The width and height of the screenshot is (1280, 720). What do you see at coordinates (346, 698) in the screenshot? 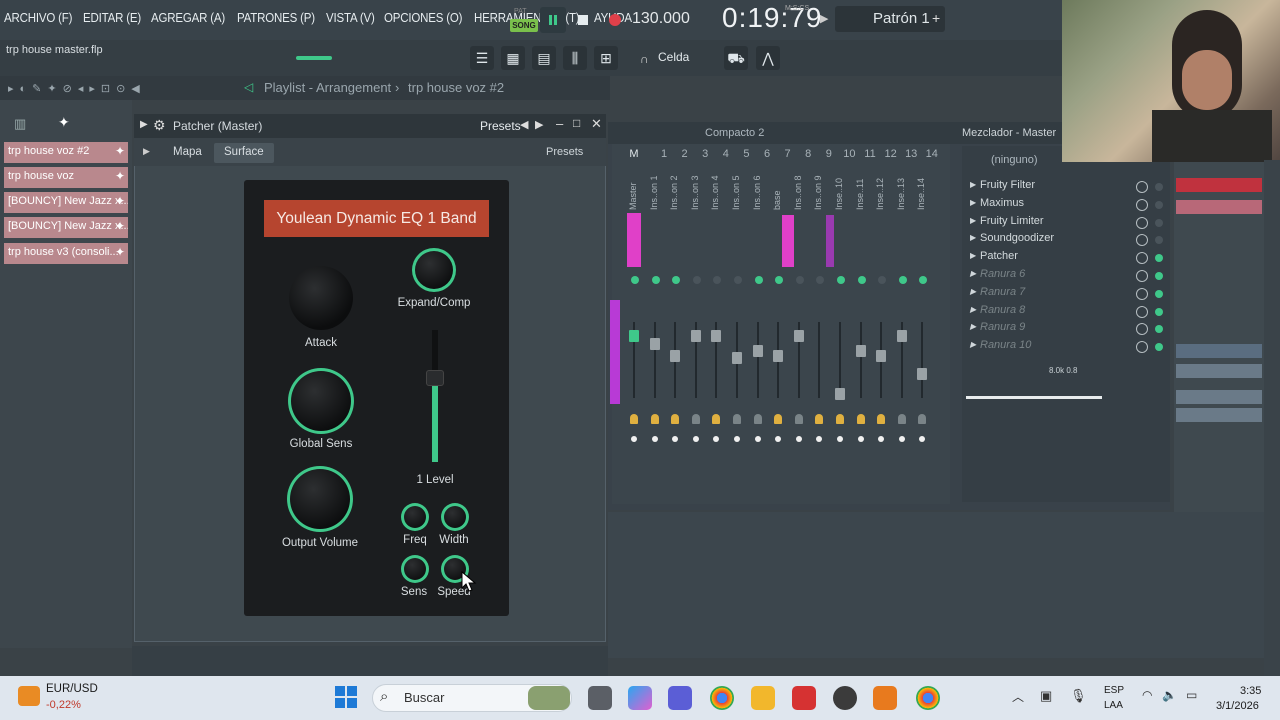
I see `windows-start-icon` at bounding box center [346, 698].